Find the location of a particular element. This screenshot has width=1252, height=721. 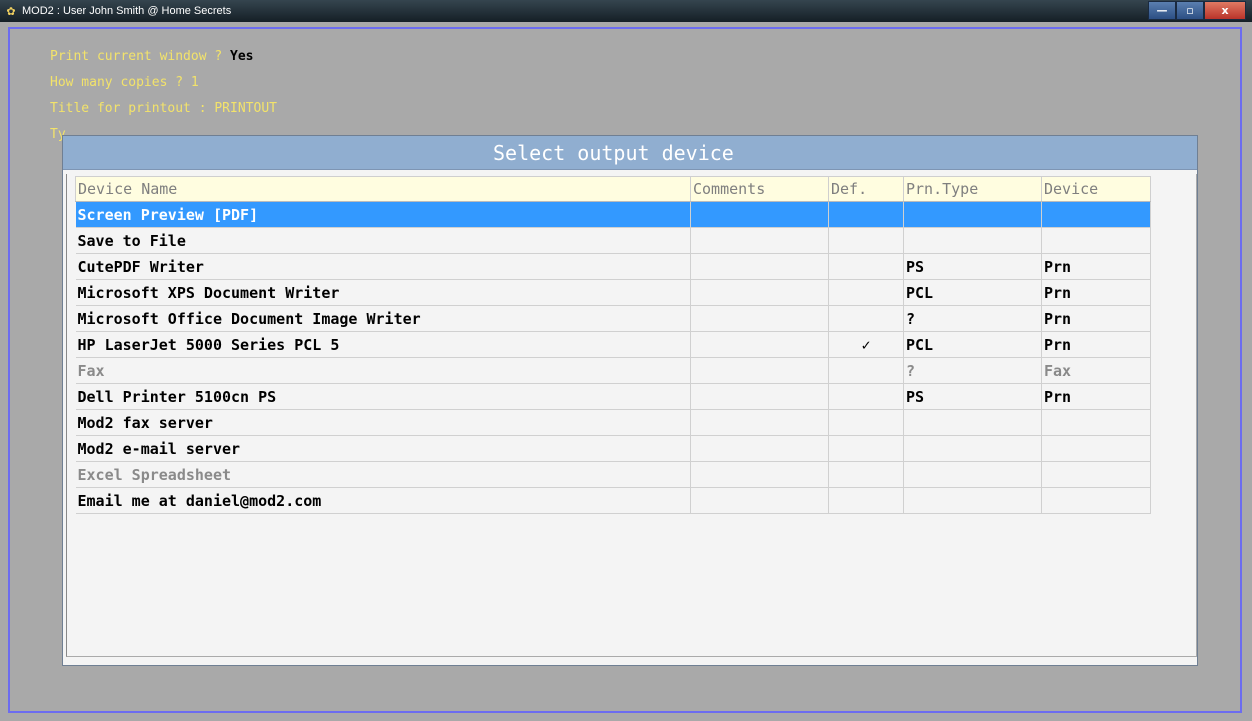

app-icon: ✿ is located at coordinates (11, 11).